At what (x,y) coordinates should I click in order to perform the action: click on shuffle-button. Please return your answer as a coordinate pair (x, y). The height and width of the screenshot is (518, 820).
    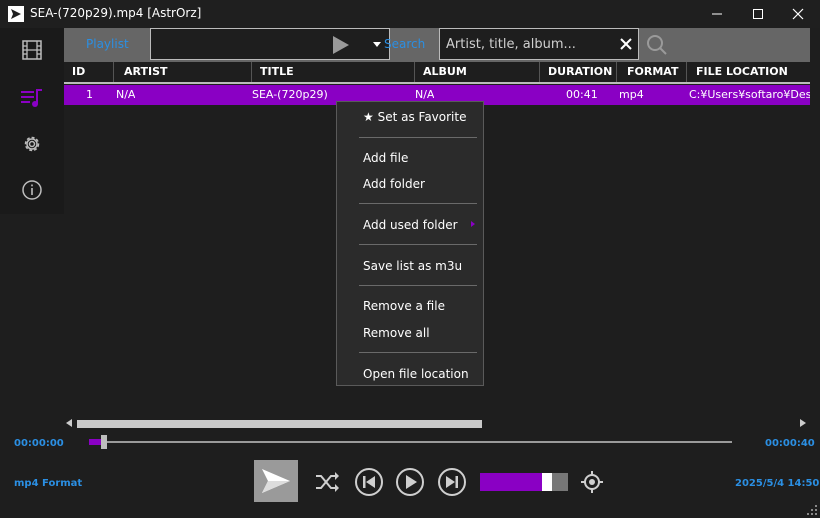
    Looking at the image, I should click on (327, 482).